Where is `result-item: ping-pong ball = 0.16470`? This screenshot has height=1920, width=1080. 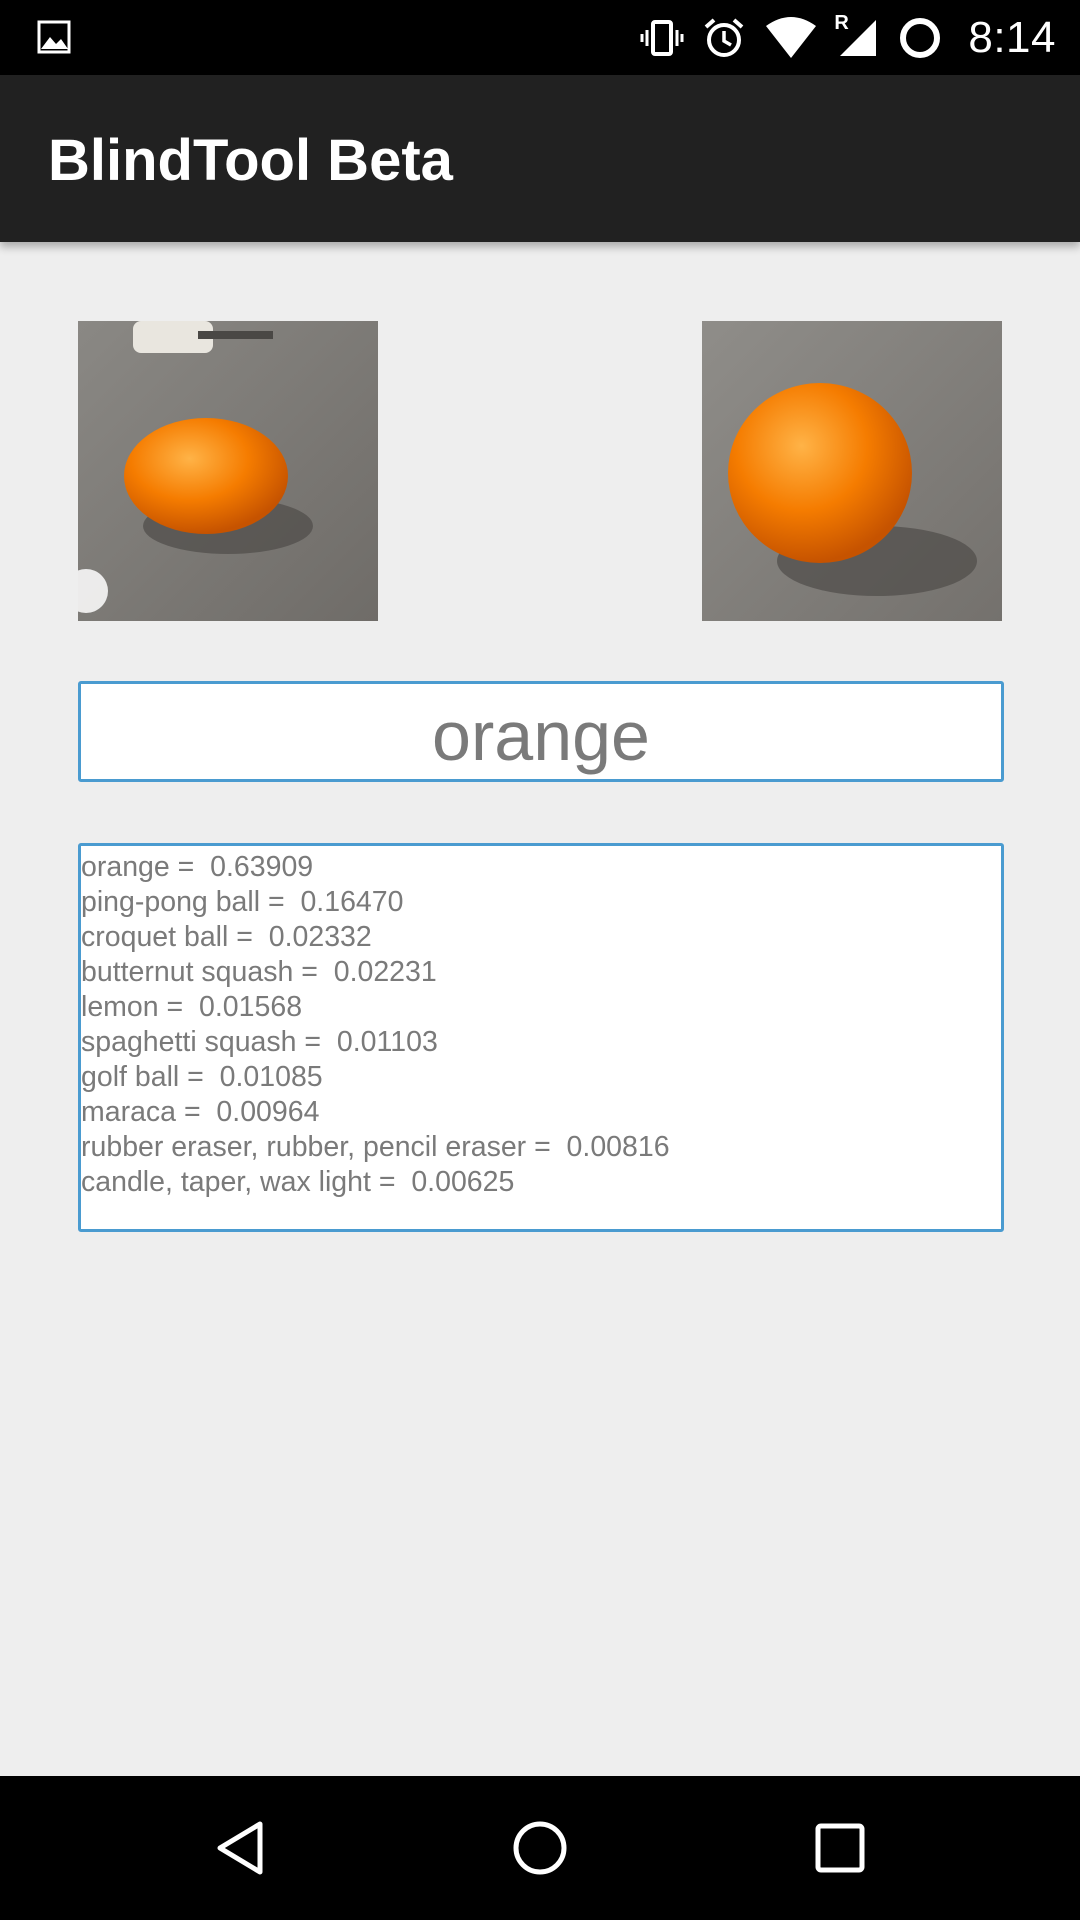
result-item: ping-pong ball = 0.16470 is located at coordinates (242, 902).